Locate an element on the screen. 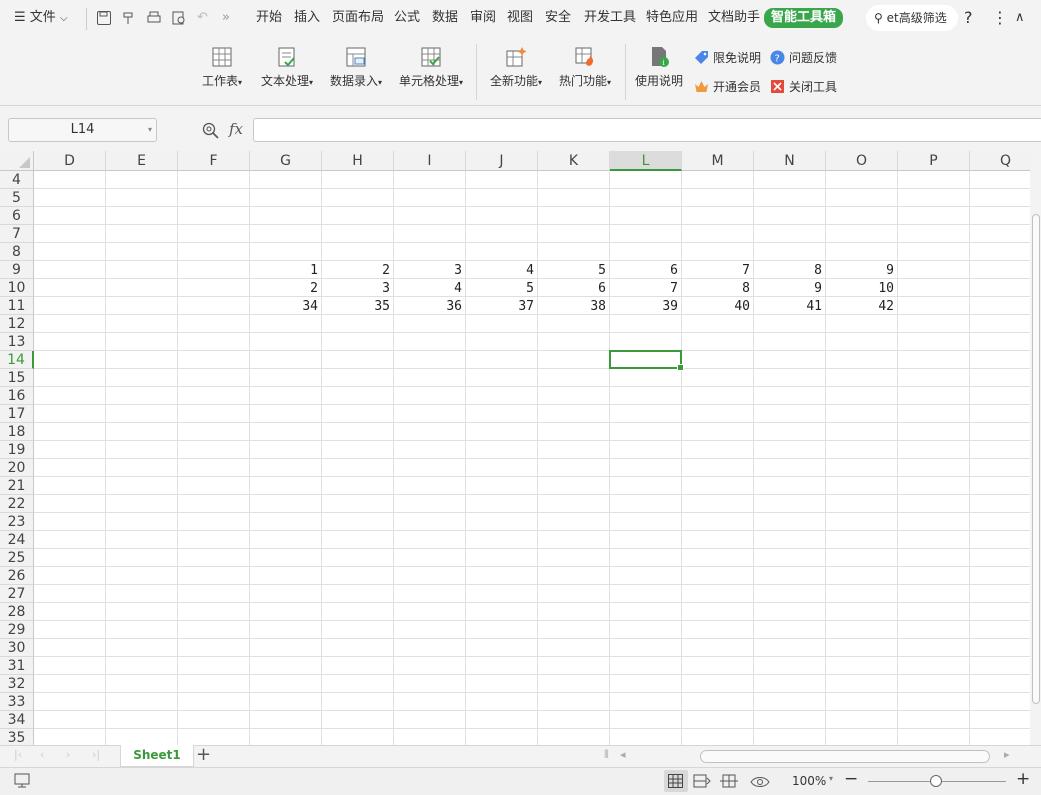 The width and height of the screenshot is (1041, 795). zoom-level: 100% is located at coordinates (809, 781).